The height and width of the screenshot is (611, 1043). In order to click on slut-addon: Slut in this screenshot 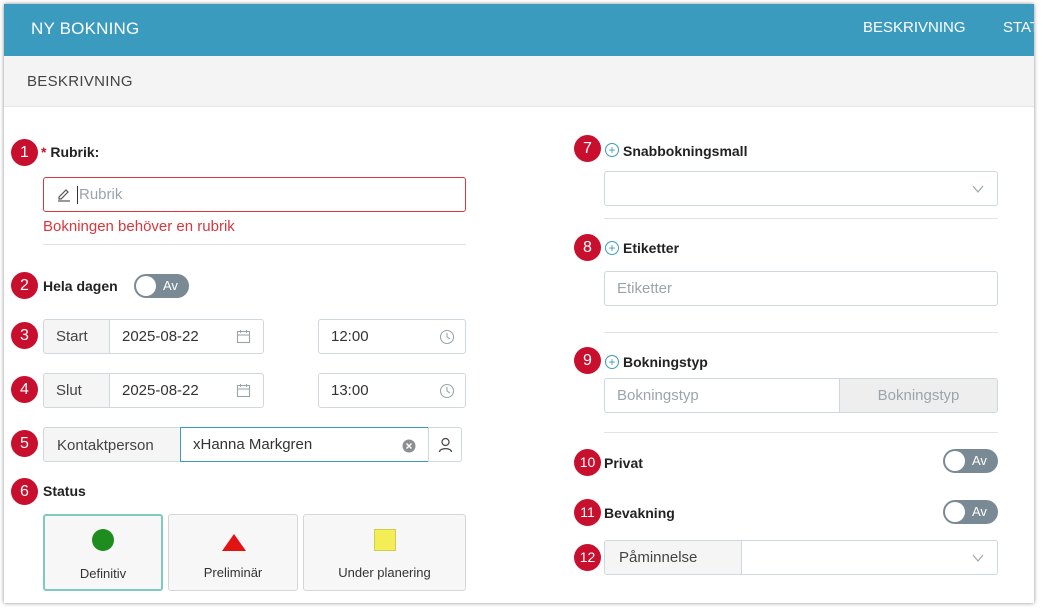, I will do `click(76, 390)`.